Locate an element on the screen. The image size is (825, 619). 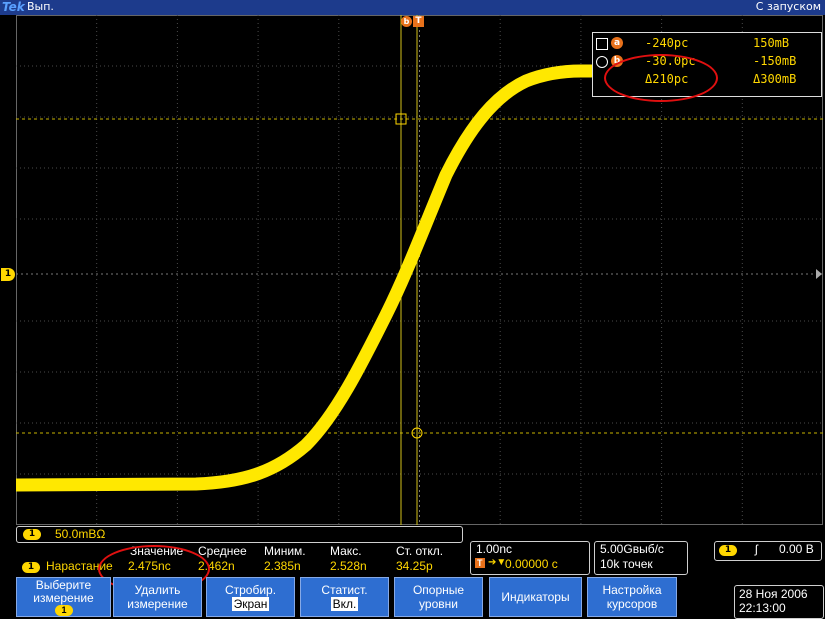
trigger-level: 0.00 B is located at coordinates (796, 549).